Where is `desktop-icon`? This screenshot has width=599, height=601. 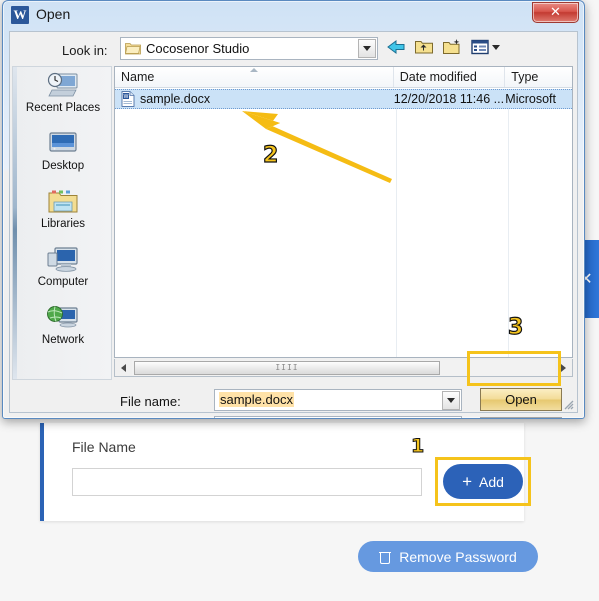 desktop-icon is located at coordinates (63, 142).